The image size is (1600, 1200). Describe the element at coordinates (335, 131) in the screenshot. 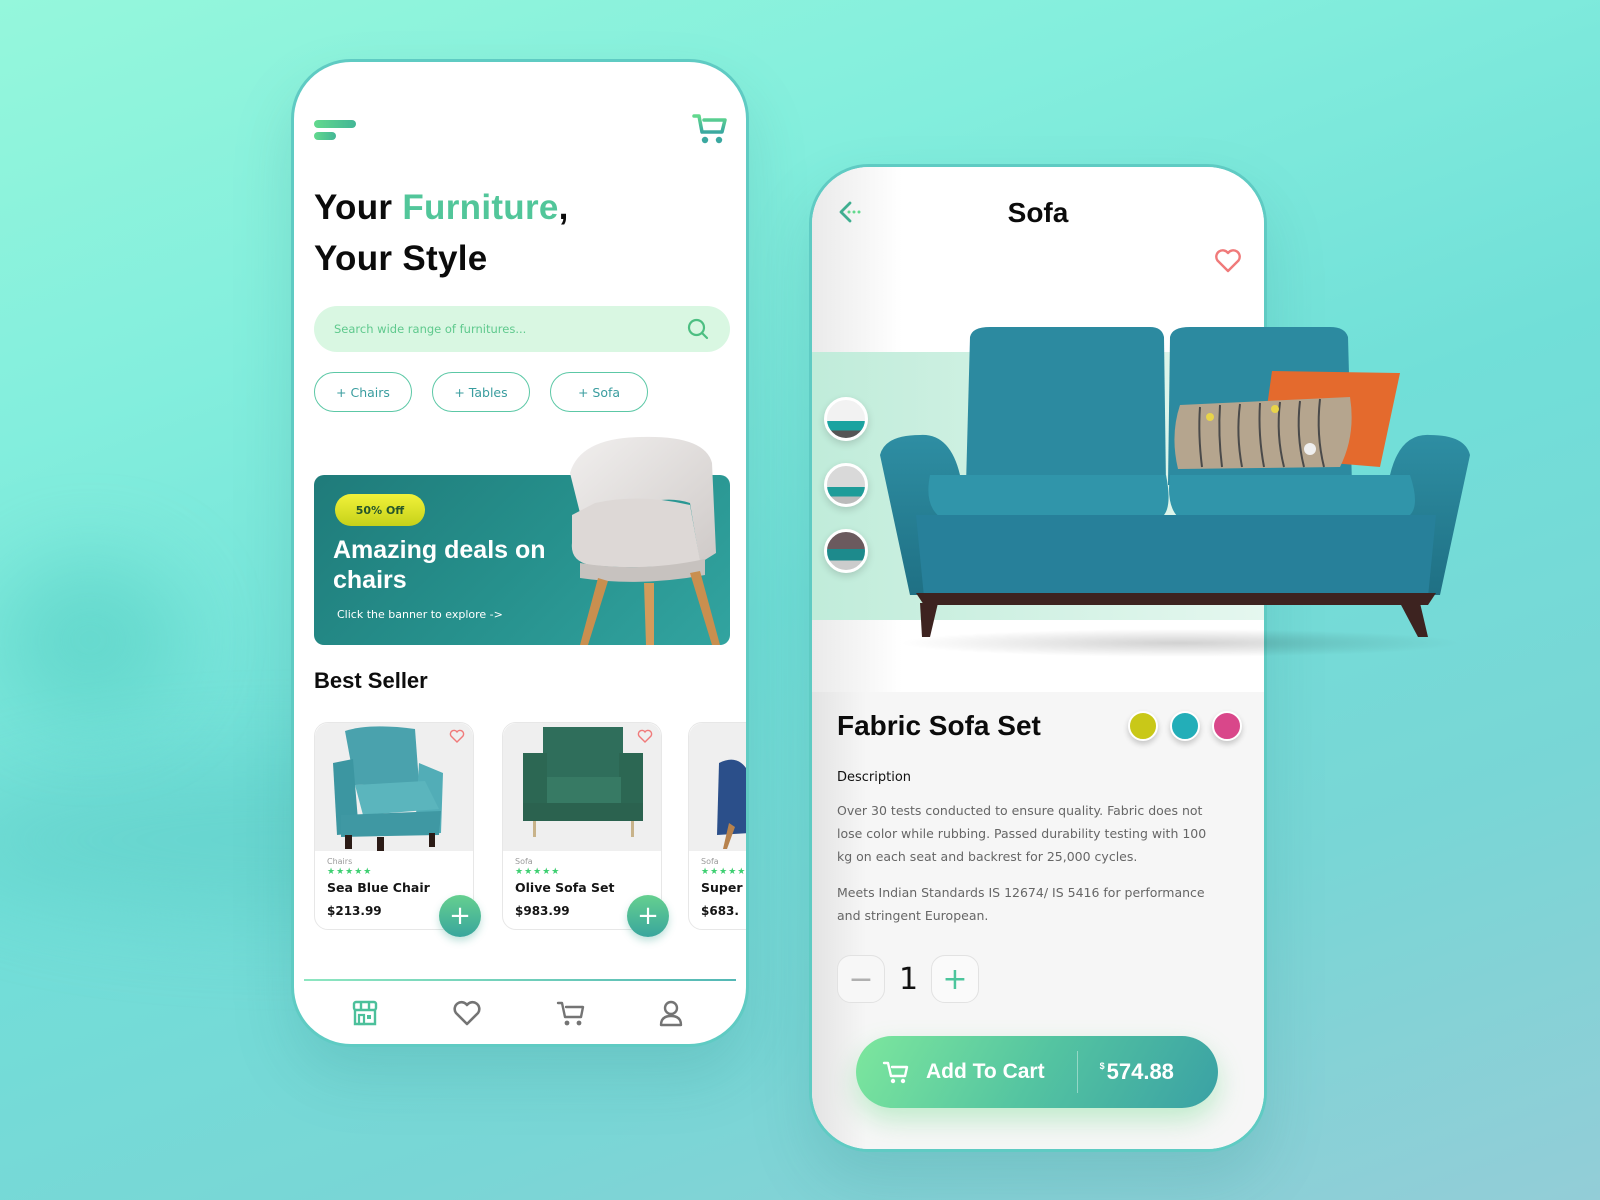

I see `menu-icon` at that location.